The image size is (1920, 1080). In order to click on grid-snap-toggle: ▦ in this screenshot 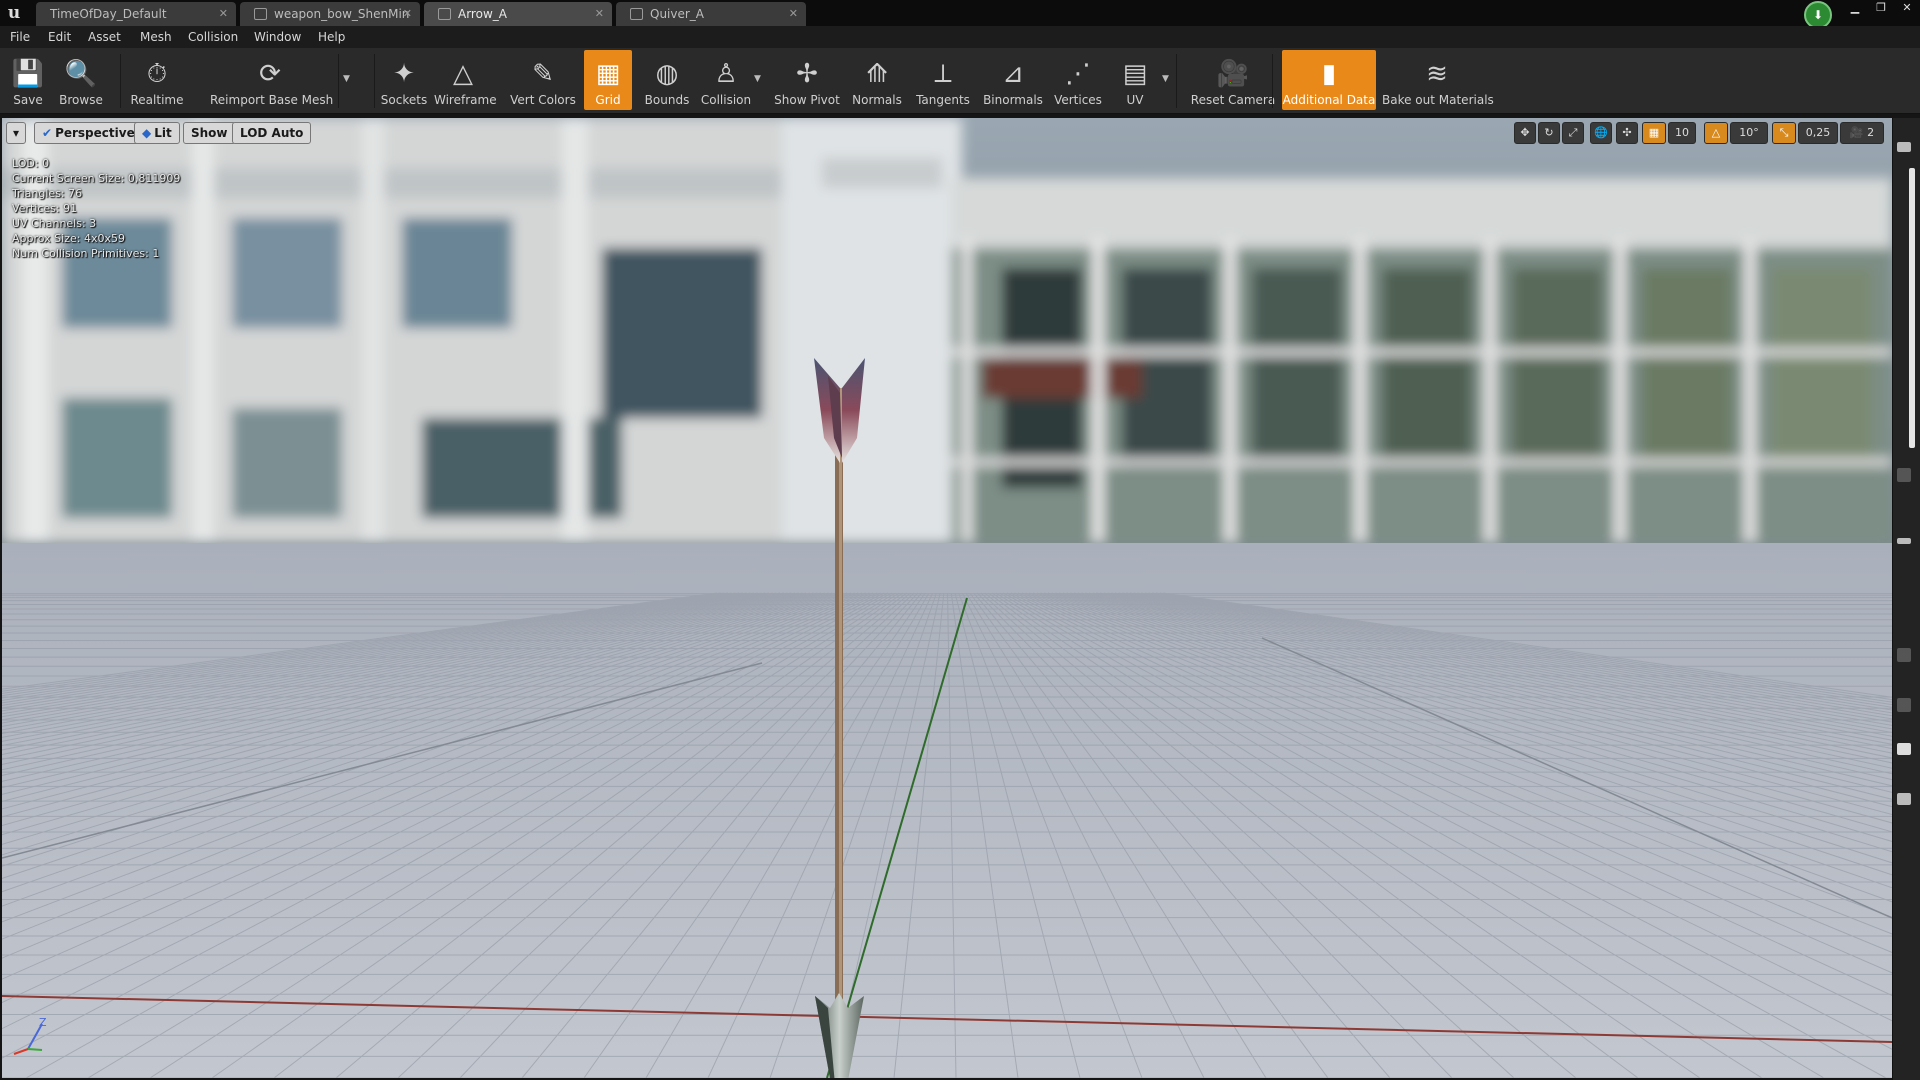, I will do `click(1654, 133)`.